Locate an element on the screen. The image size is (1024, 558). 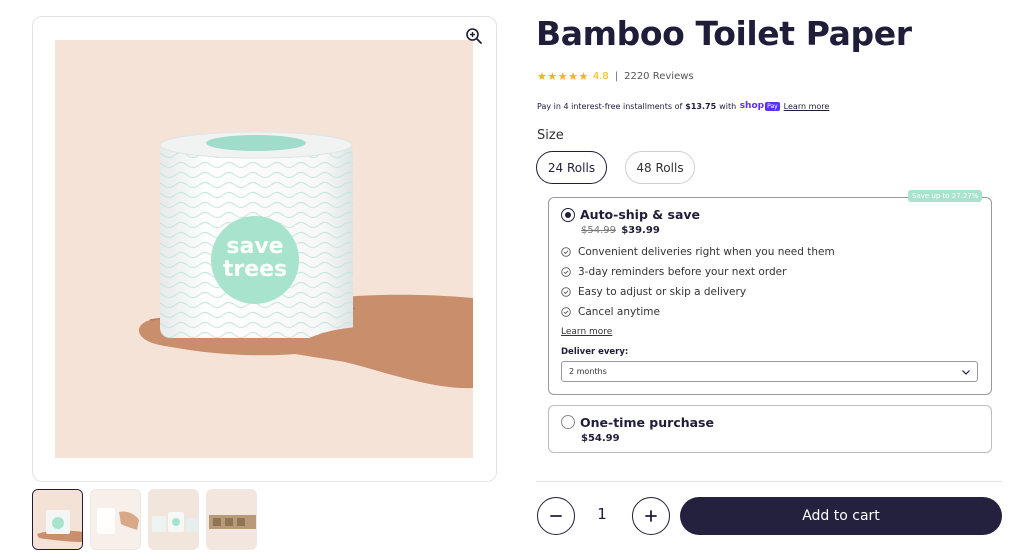
benefit-item: 3-day reminders before your next order is located at coordinates (673, 272).